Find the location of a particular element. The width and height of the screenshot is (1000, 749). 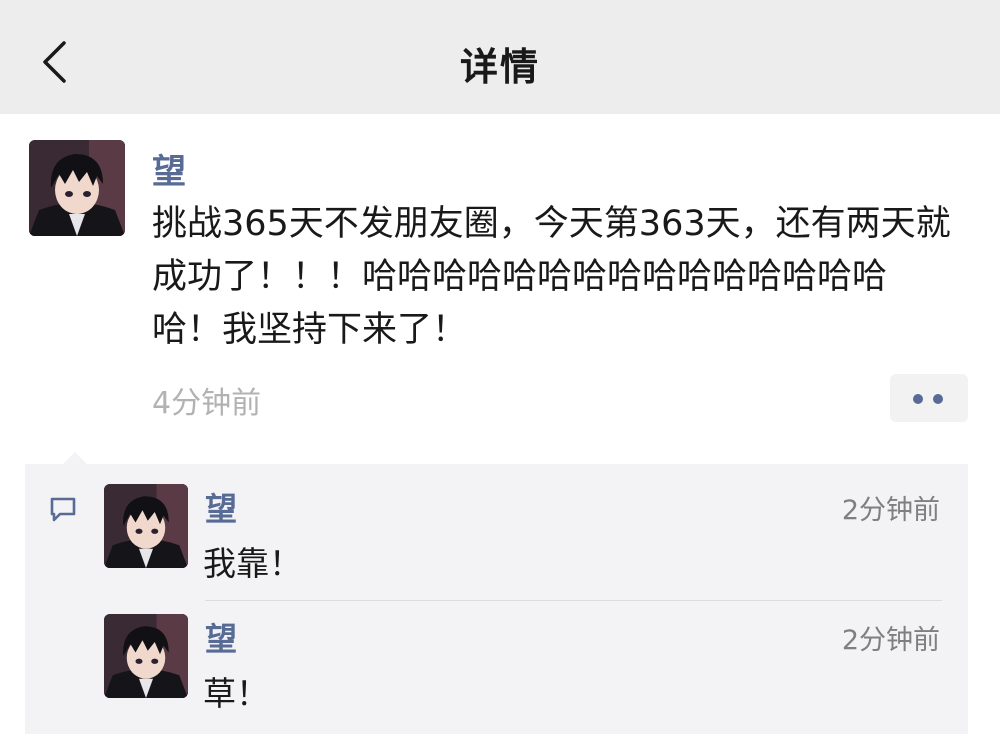

comment-divider is located at coordinates (573, 600).